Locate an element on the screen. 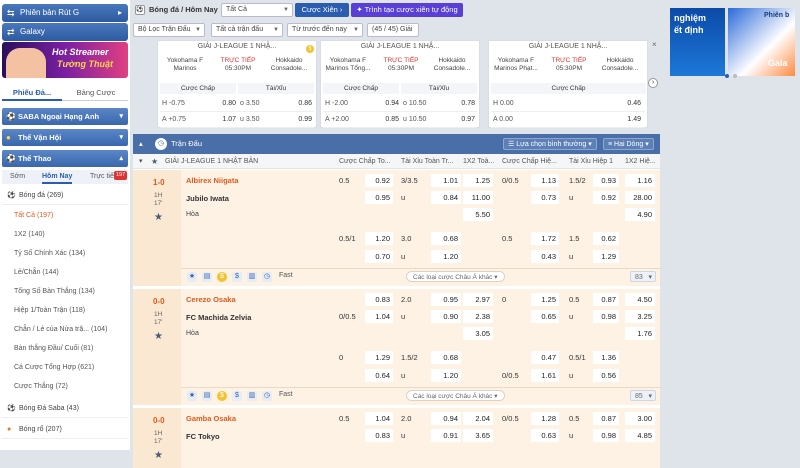 This screenshot has height=468, width=800. bet-type-item: Cược Thắng (72) is located at coordinates (71, 387).